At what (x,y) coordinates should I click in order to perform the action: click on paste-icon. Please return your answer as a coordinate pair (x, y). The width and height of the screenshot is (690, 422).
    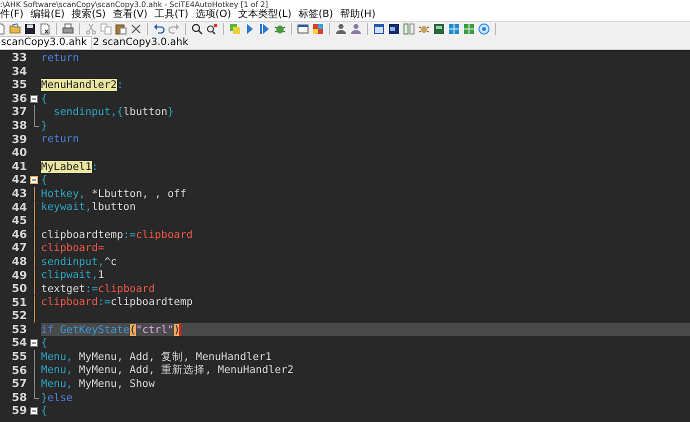
    Looking at the image, I should click on (121, 29).